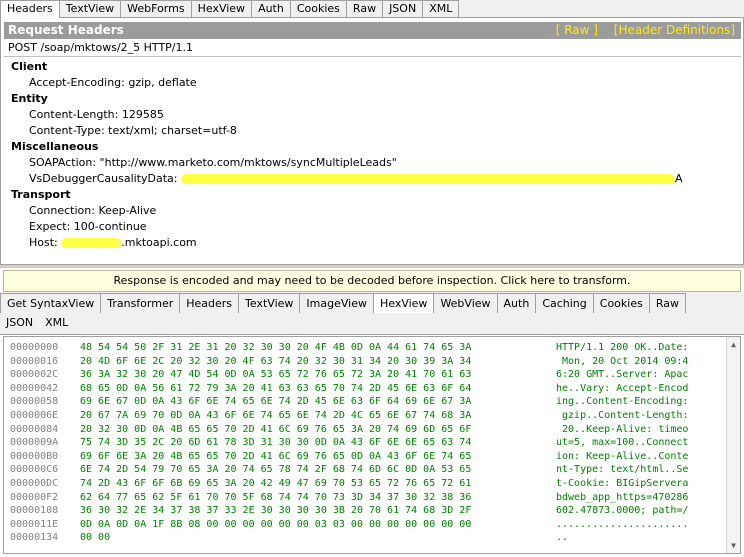 This screenshot has height=557, width=744. I want to click on hex-offset: 00000108, so click(34, 511).